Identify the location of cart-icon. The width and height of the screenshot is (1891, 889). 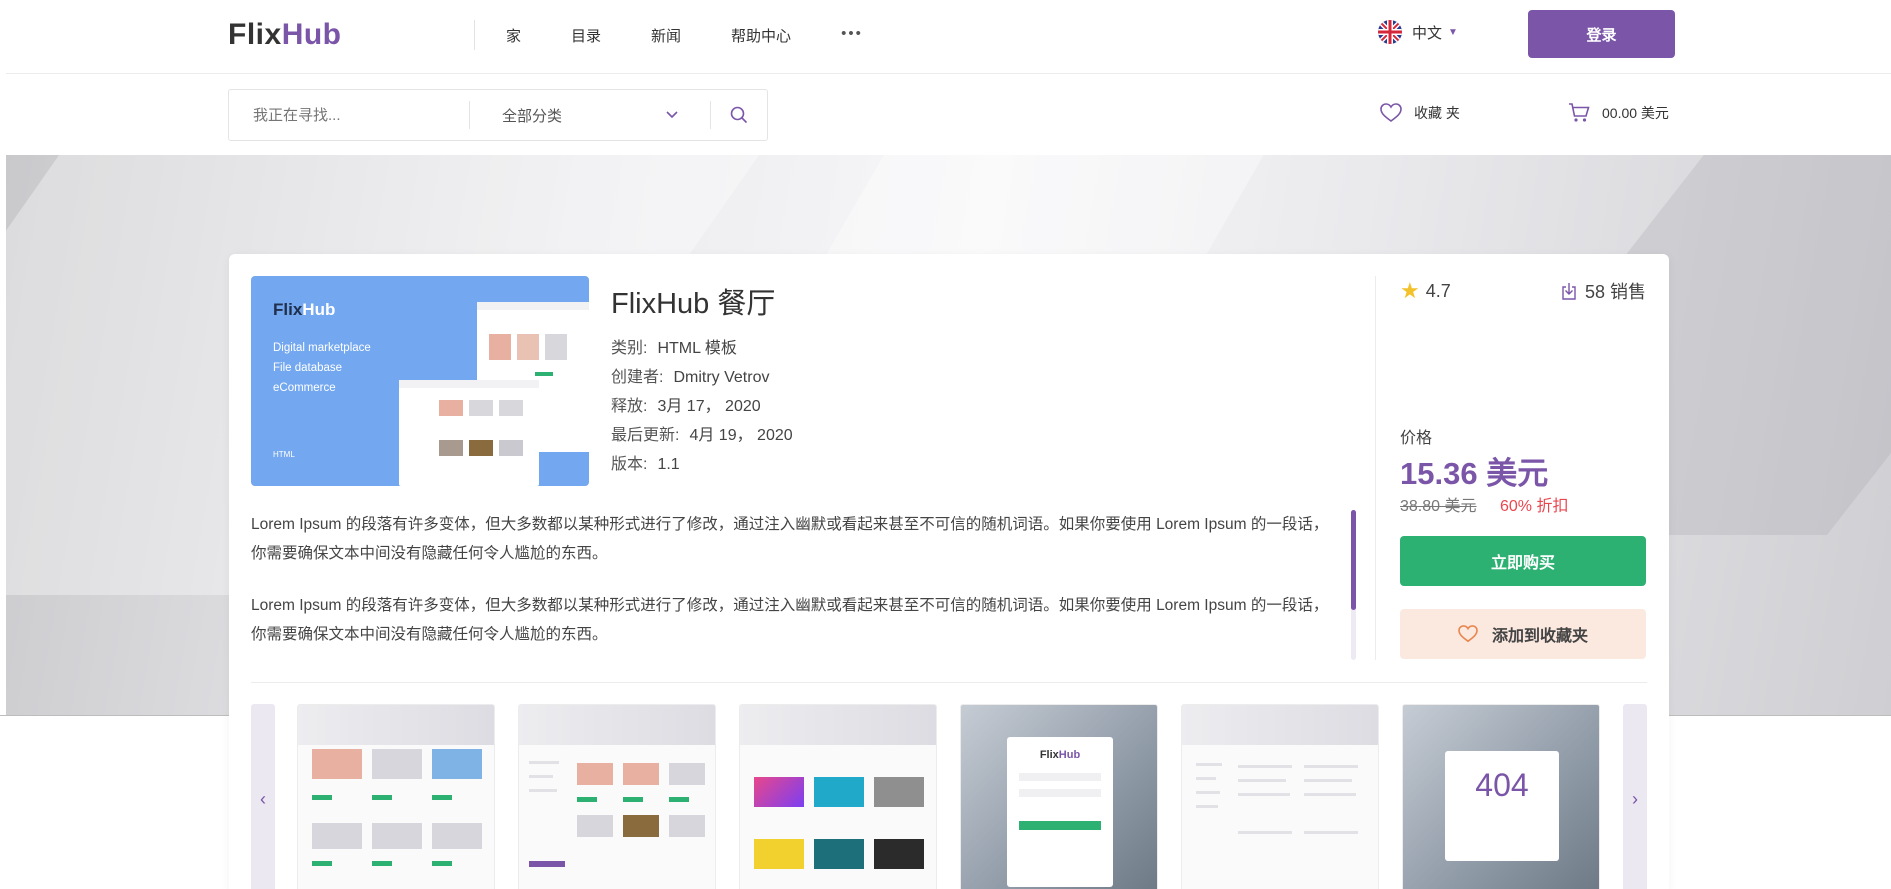
(1579, 112).